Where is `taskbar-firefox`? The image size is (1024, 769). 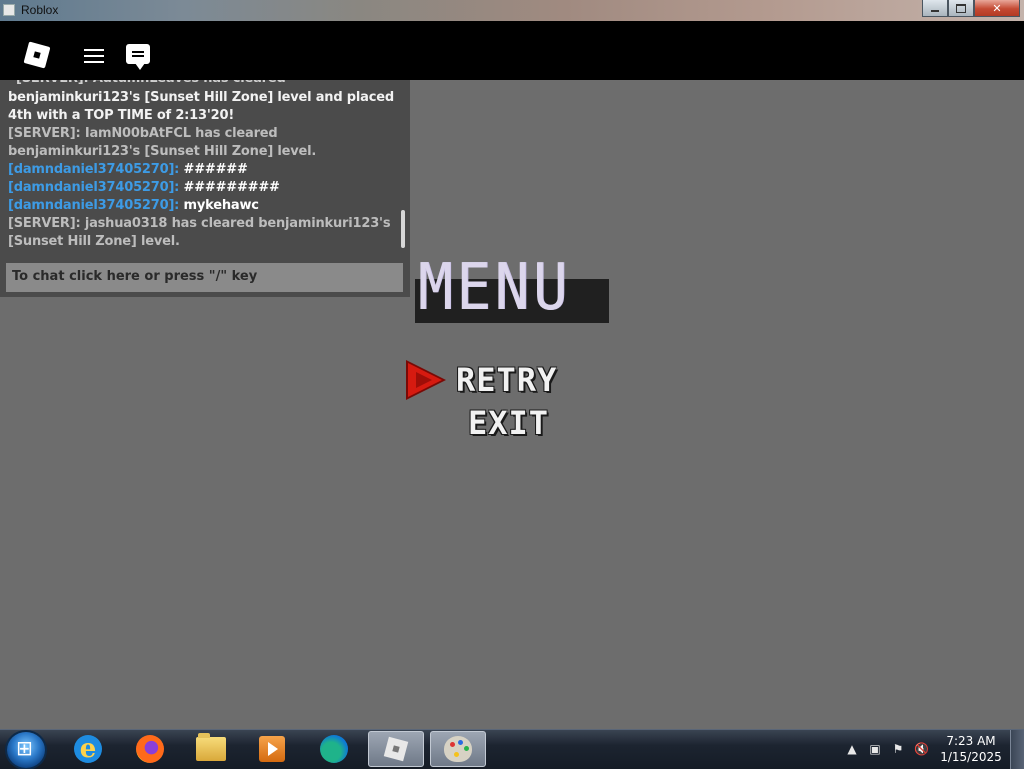
taskbar-firefox is located at coordinates (150, 749).